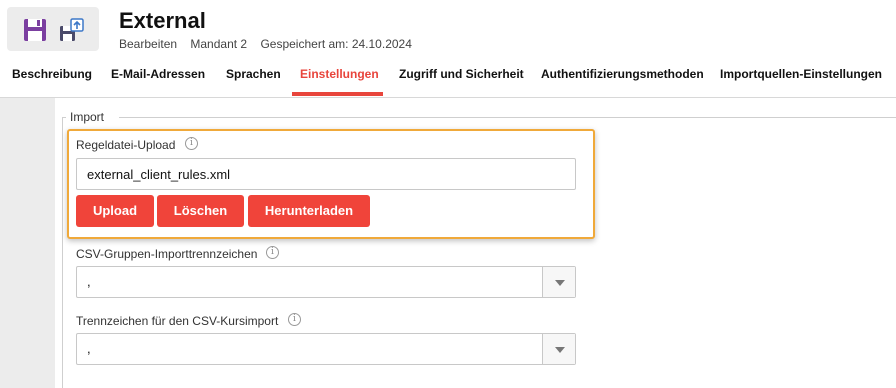 This screenshot has width=896, height=388. Describe the element at coordinates (162, 20) in the screenshot. I see `page-title: External` at that location.